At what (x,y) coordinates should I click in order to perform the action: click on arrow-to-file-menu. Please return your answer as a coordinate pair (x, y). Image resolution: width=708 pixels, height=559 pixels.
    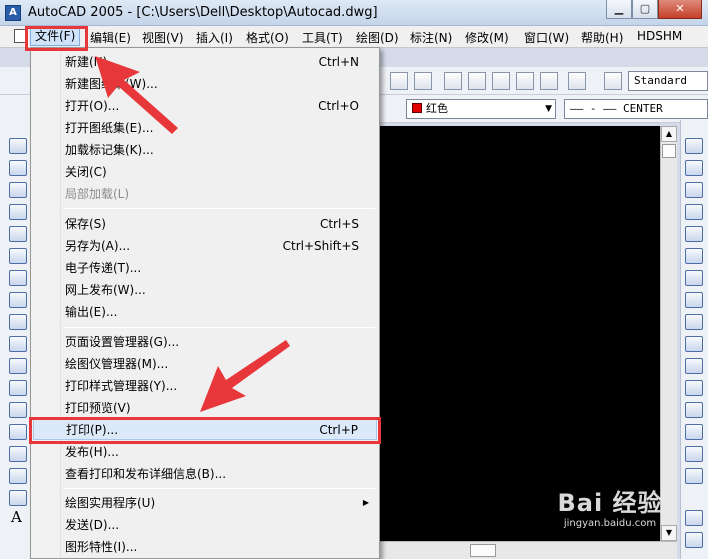
    Looking at the image, I should click on (136, 95).